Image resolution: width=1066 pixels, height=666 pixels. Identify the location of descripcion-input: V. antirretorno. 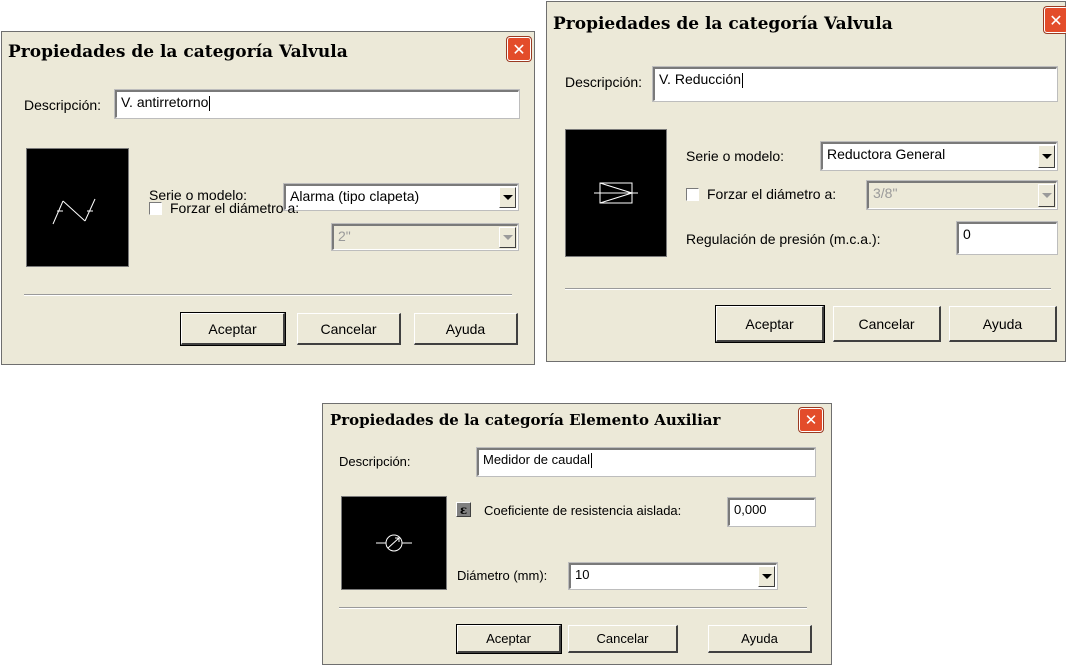
(317, 104).